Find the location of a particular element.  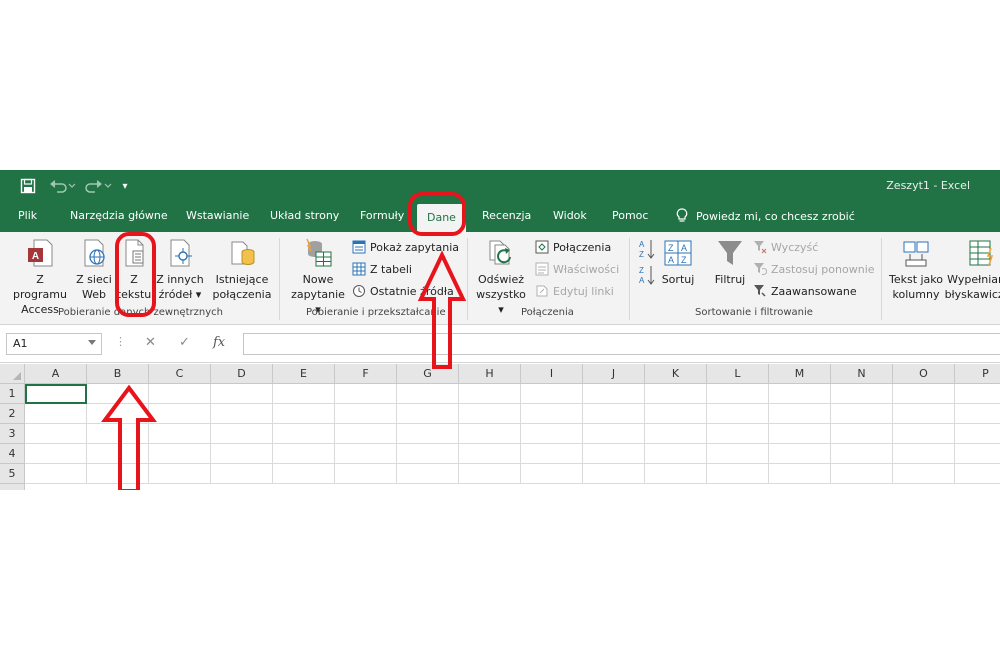

formula-input is located at coordinates (621, 344).